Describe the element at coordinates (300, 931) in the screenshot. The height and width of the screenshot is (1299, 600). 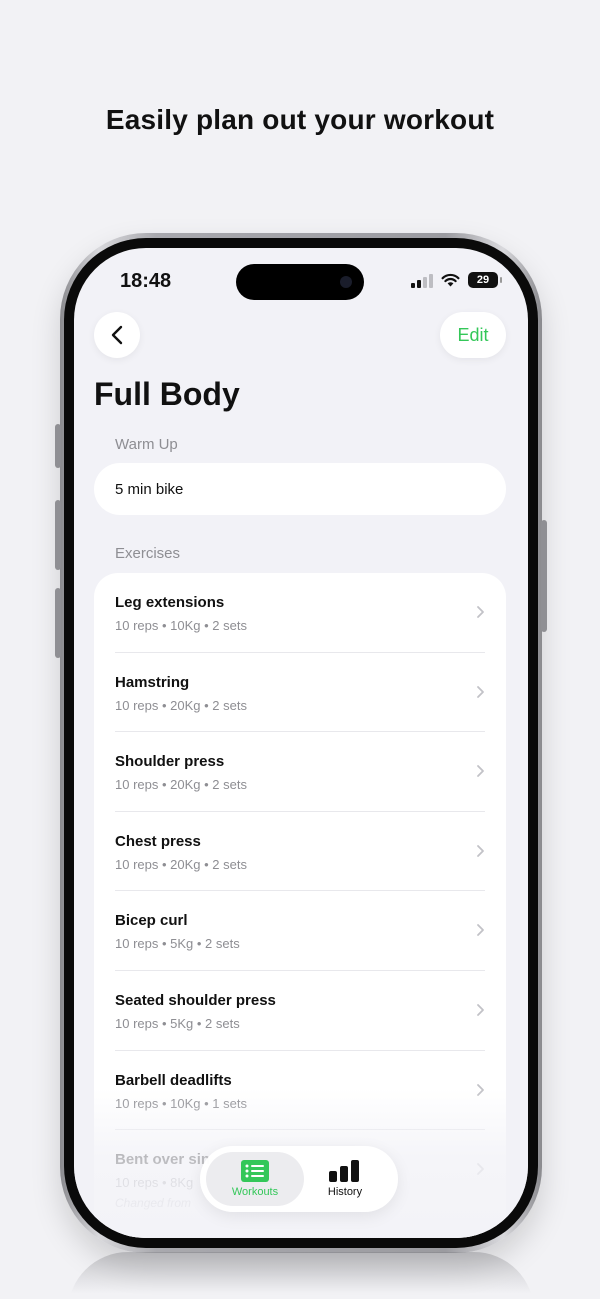
I see `exercise-row: Bicep curl 10 reps • 5Kg • 2 sets` at that location.